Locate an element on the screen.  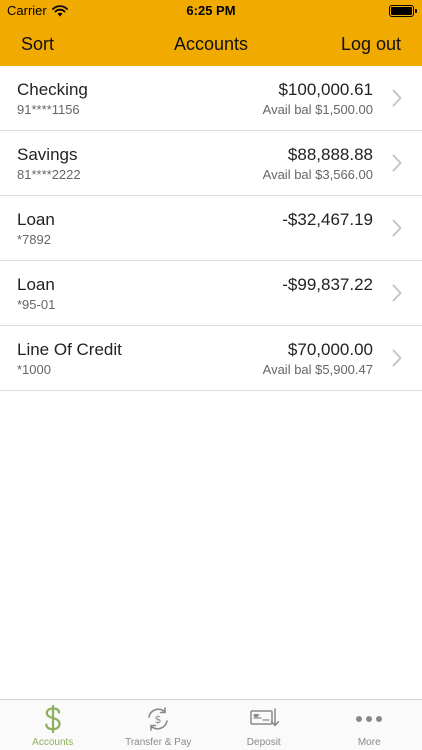
tab-deposit: Deposit is located at coordinates (264, 725).